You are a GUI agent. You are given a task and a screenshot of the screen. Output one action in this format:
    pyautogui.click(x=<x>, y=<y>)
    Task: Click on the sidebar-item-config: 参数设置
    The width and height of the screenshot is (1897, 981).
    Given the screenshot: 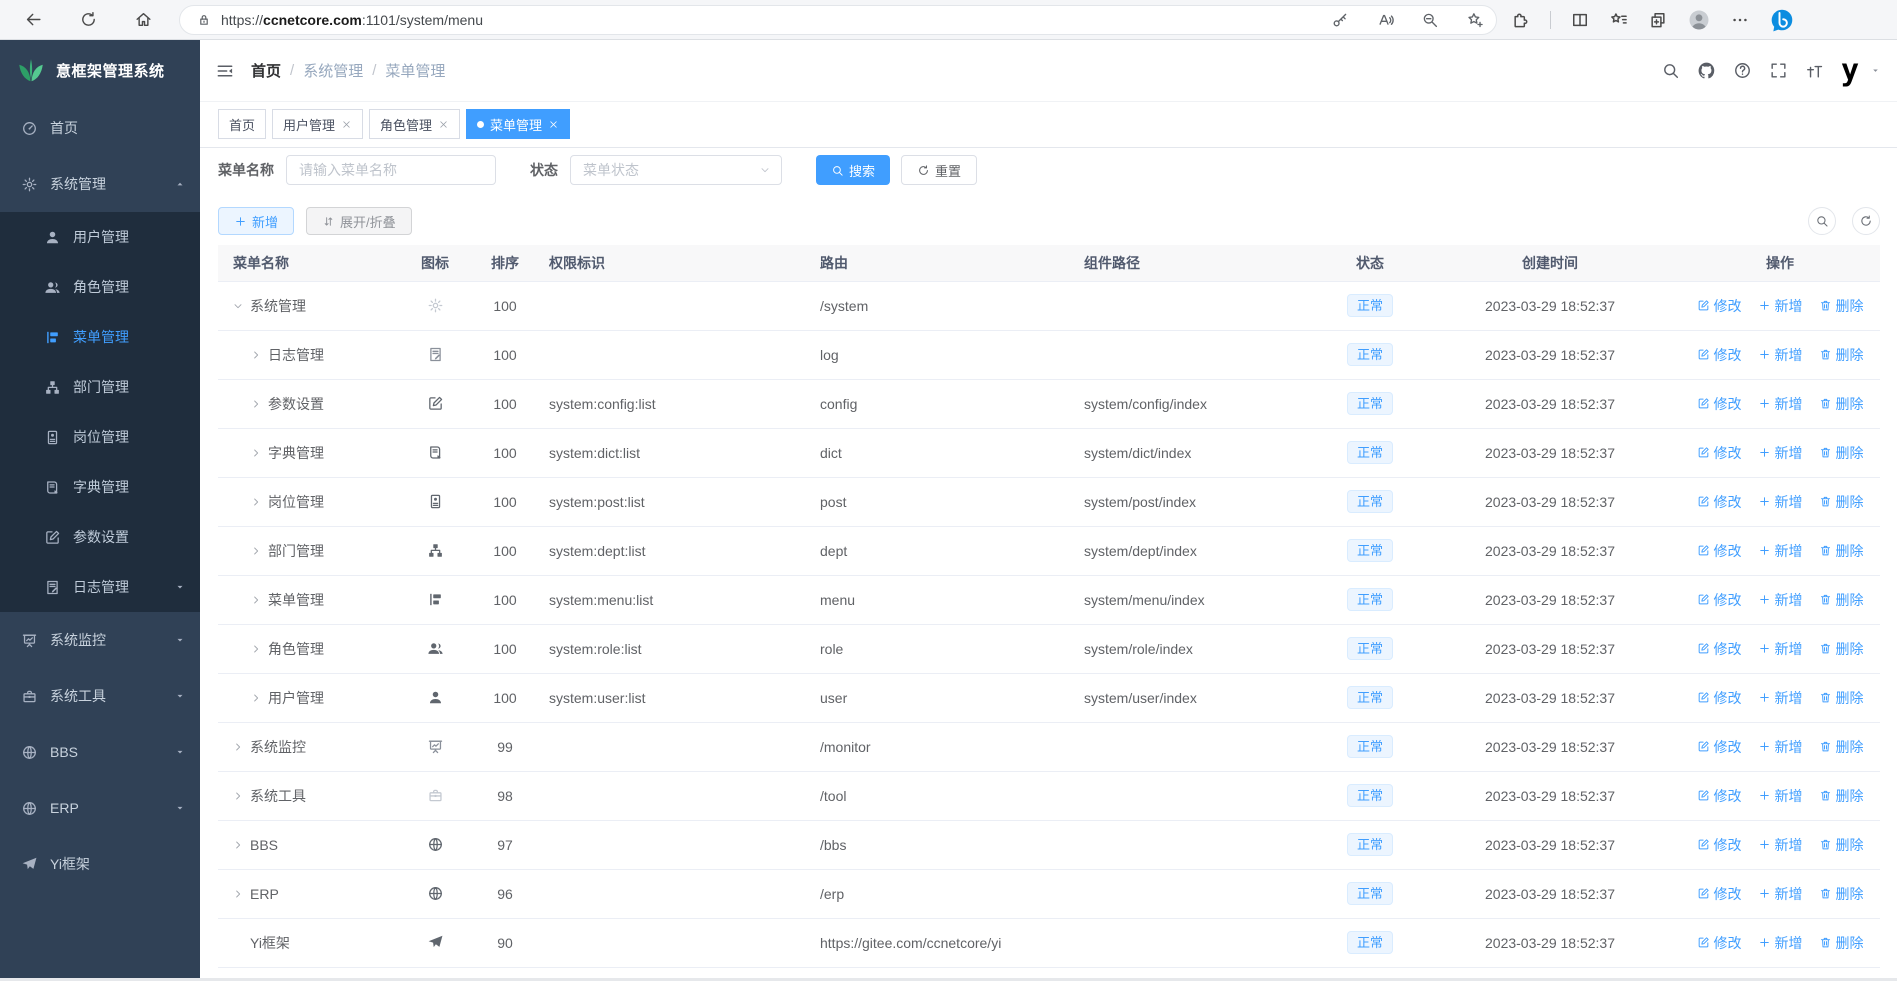 What is the action you would take?
    pyautogui.click(x=100, y=537)
    